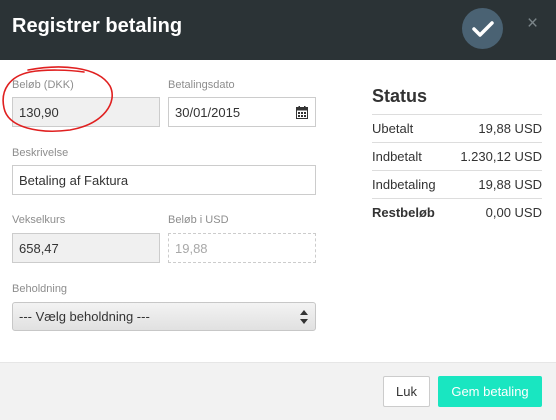 The height and width of the screenshot is (420, 556). I want to click on status-label: Indbetaling, so click(404, 184).